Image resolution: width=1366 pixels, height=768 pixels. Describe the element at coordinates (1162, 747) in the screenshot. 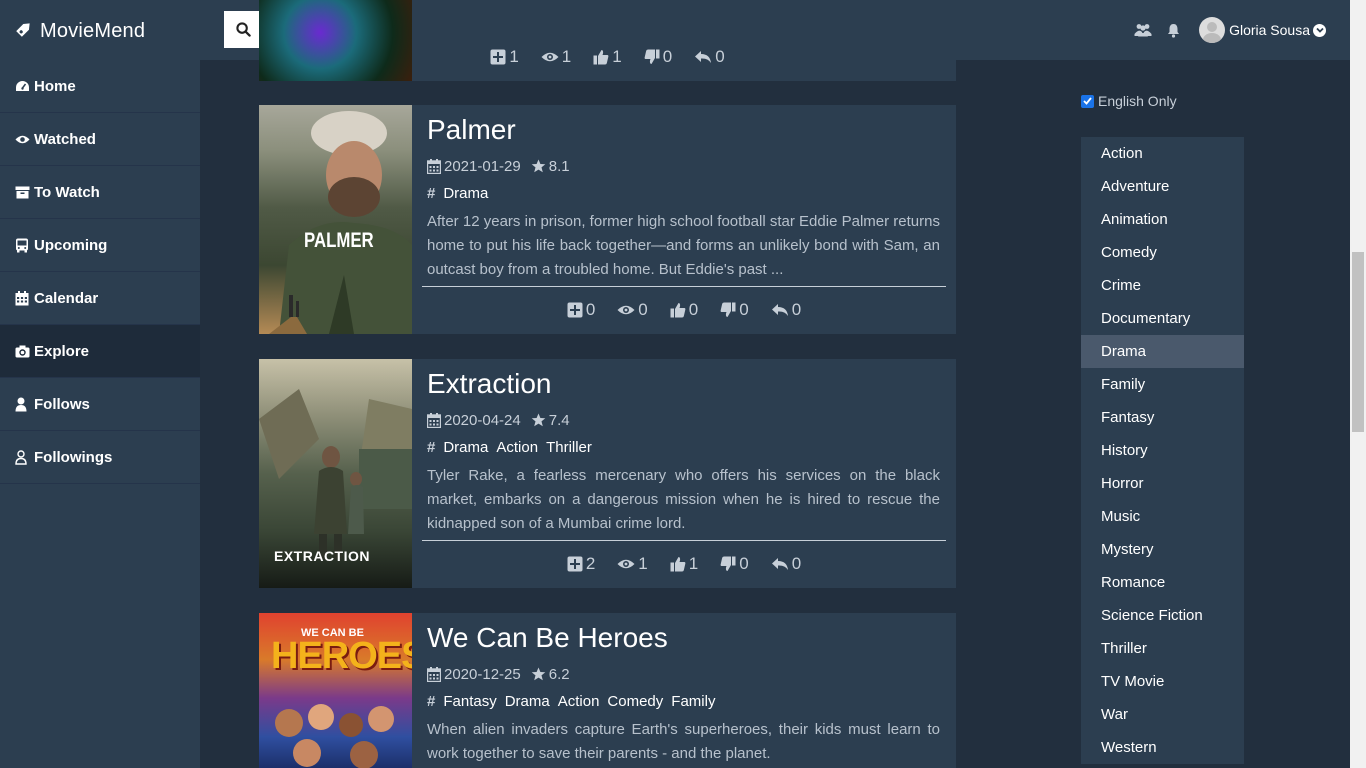

I see `genre-filter-item: Western` at that location.